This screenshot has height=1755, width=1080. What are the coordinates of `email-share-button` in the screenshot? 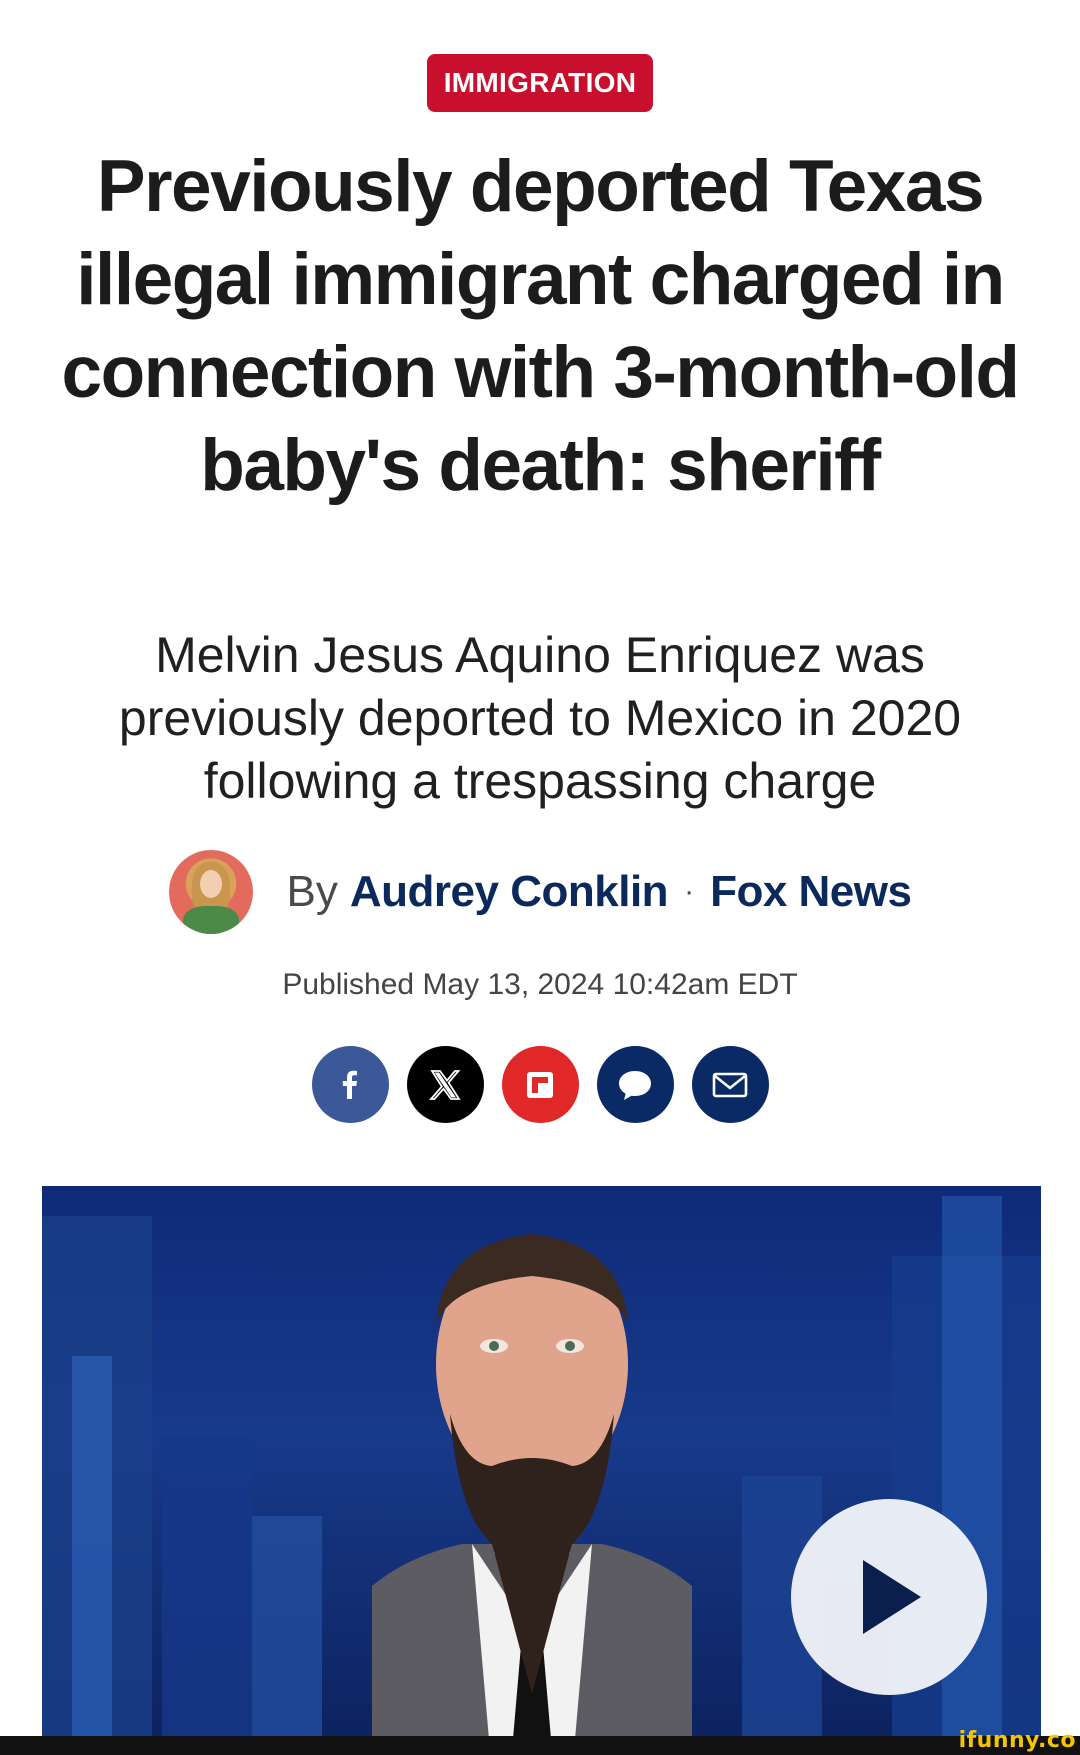 It's located at (730, 1084).